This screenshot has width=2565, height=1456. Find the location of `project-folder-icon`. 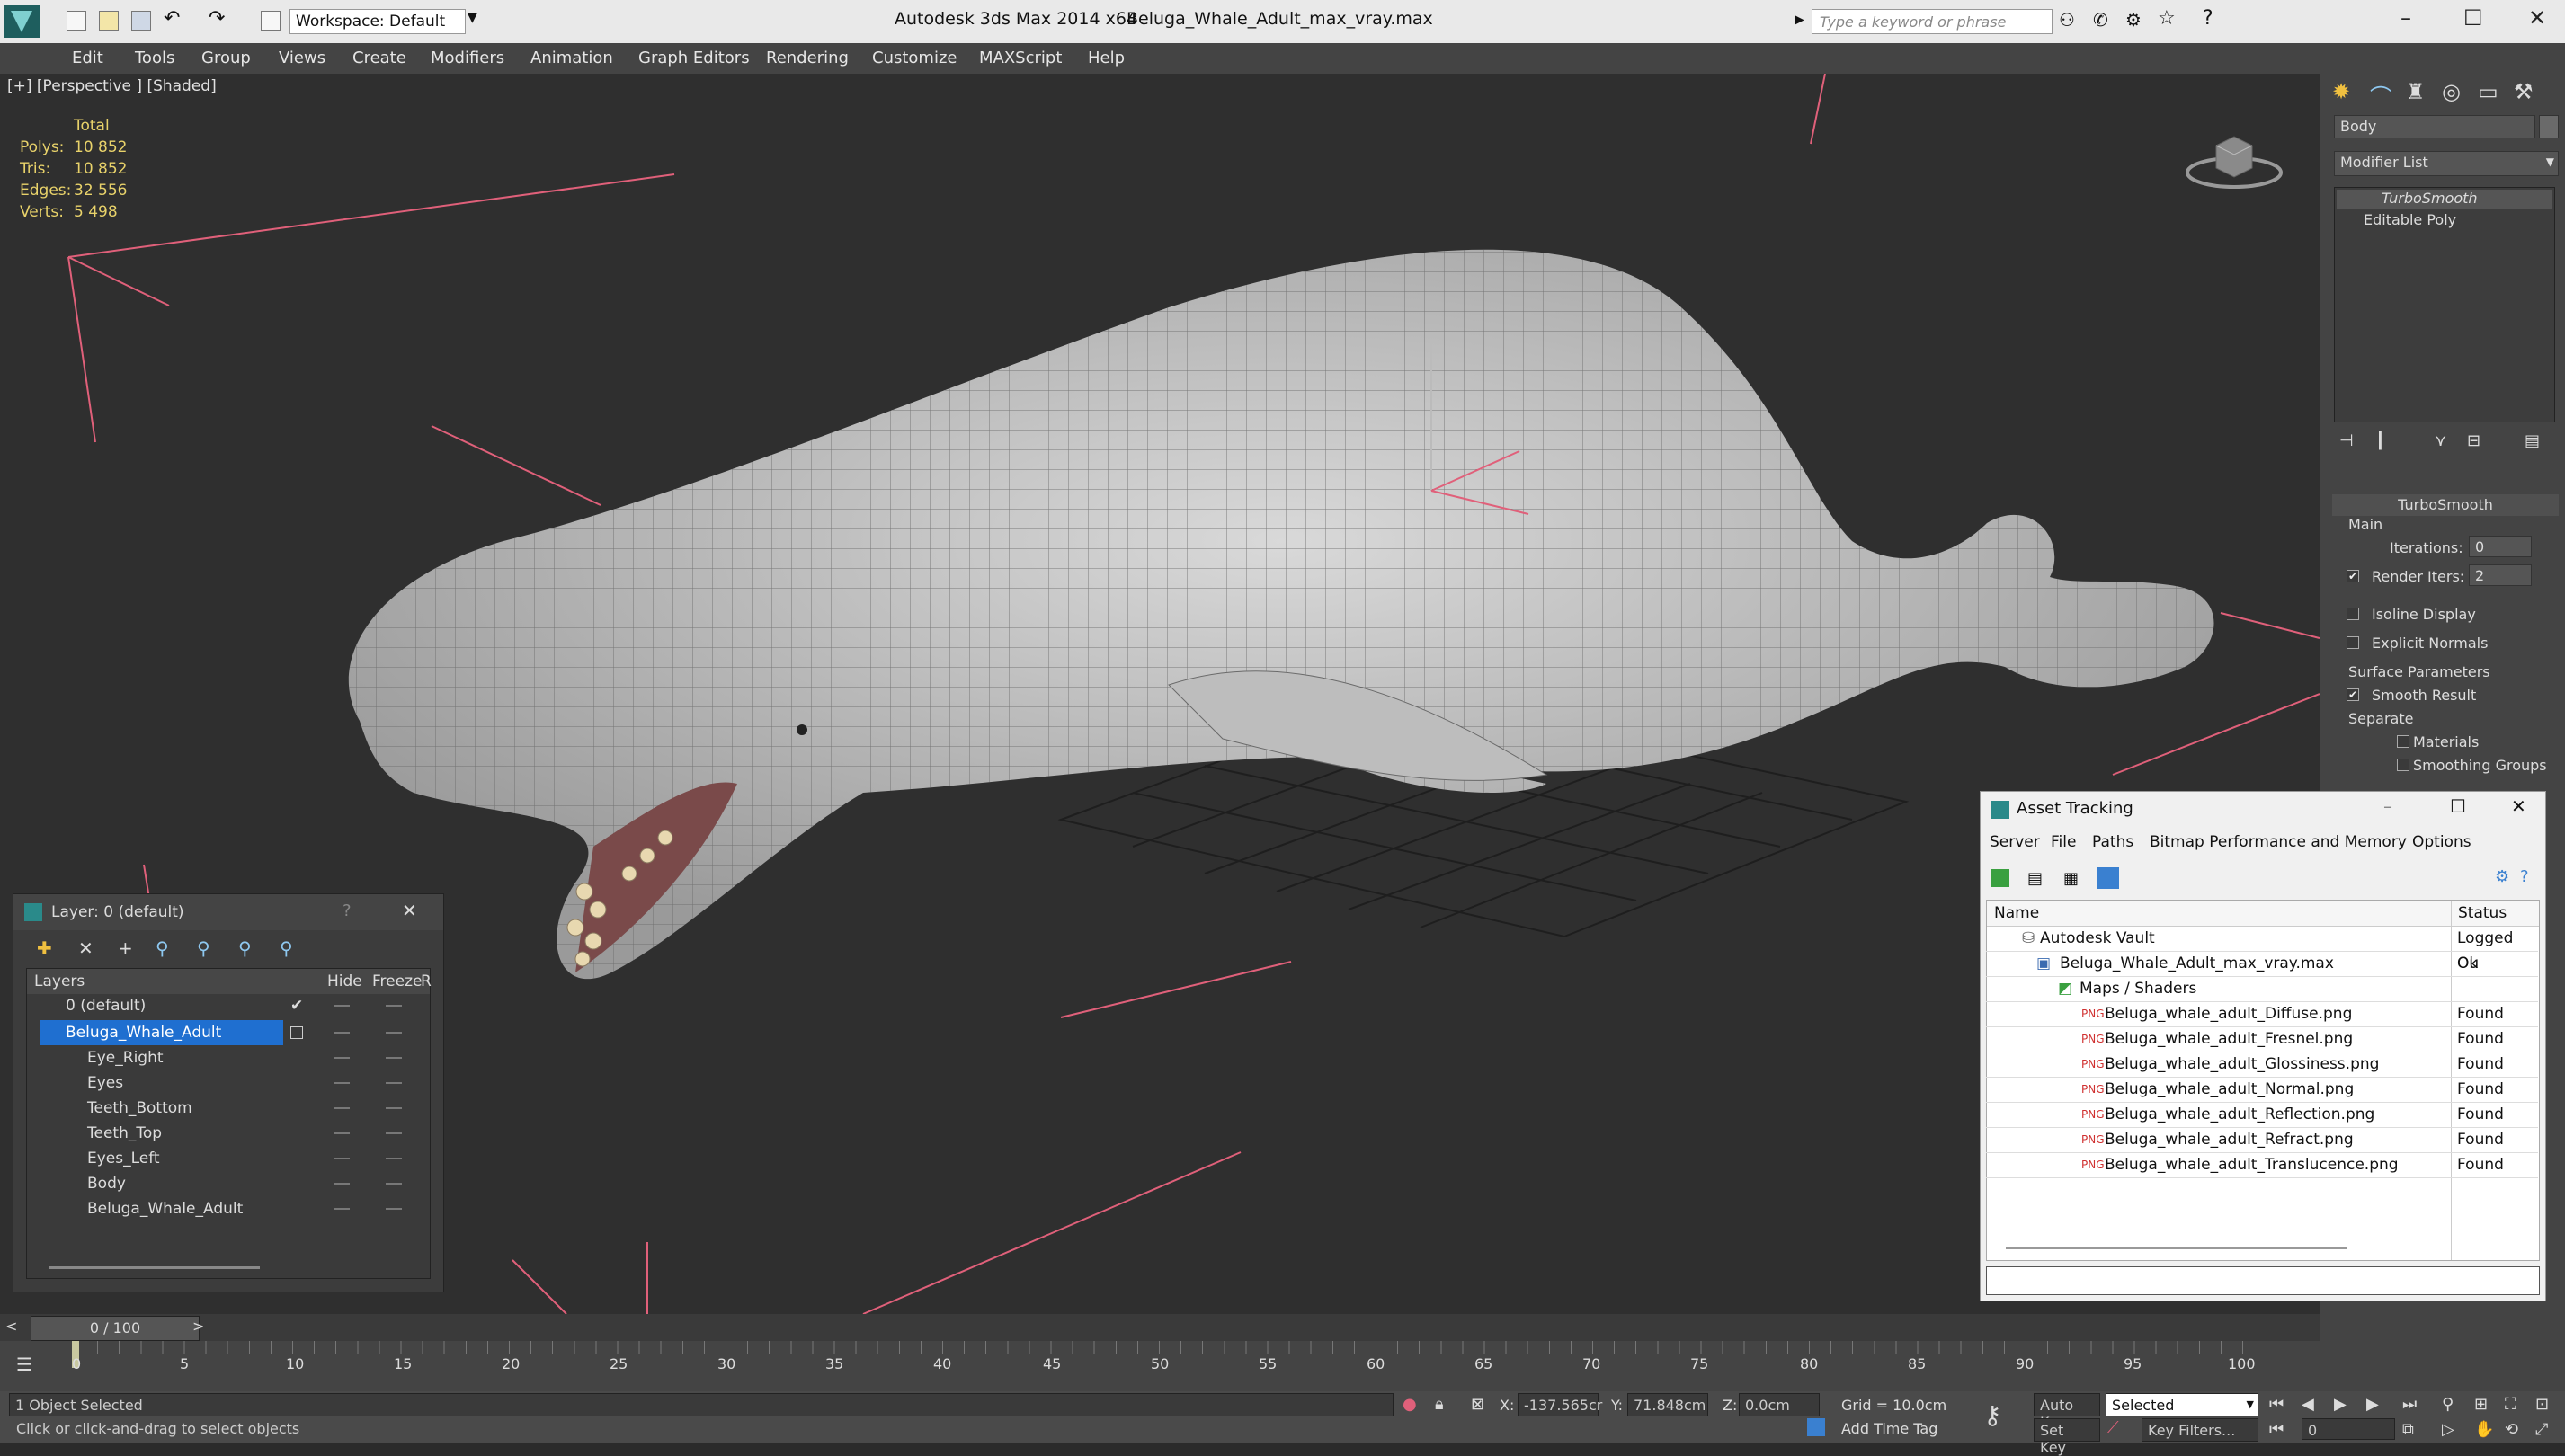

project-folder-icon is located at coordinates (271, 21).